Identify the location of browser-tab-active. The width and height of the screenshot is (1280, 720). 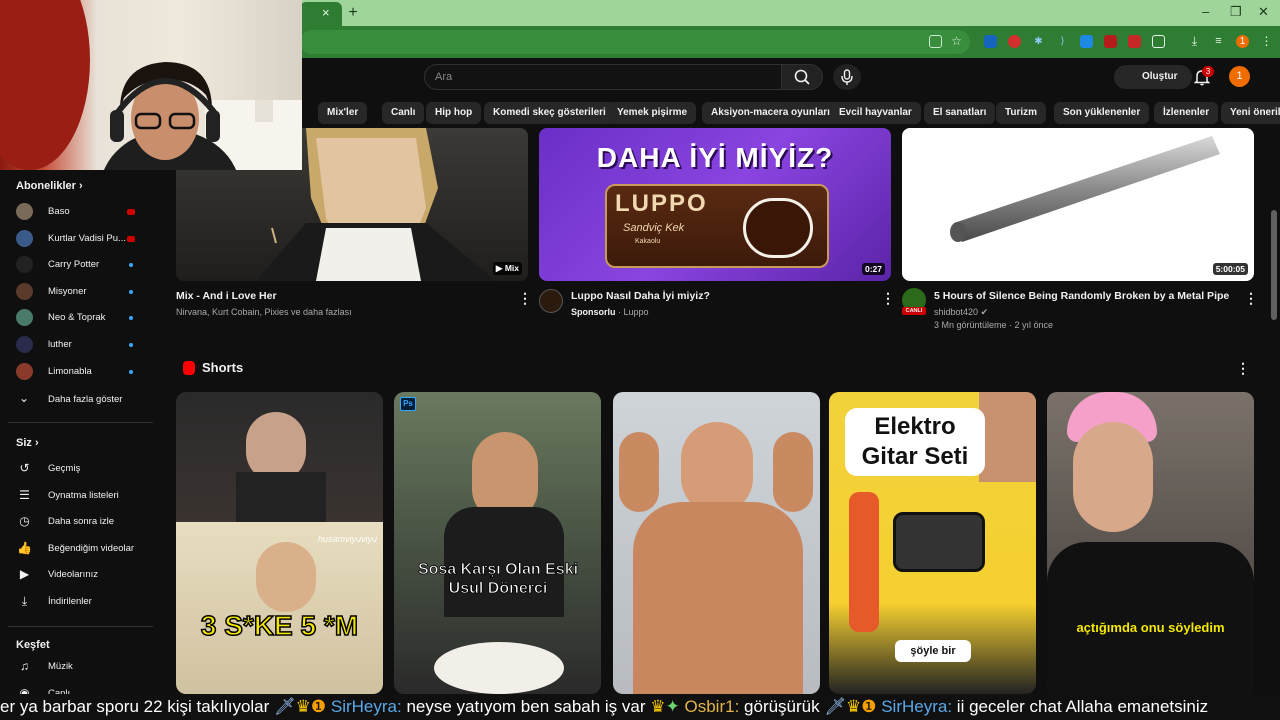
(321, 14).